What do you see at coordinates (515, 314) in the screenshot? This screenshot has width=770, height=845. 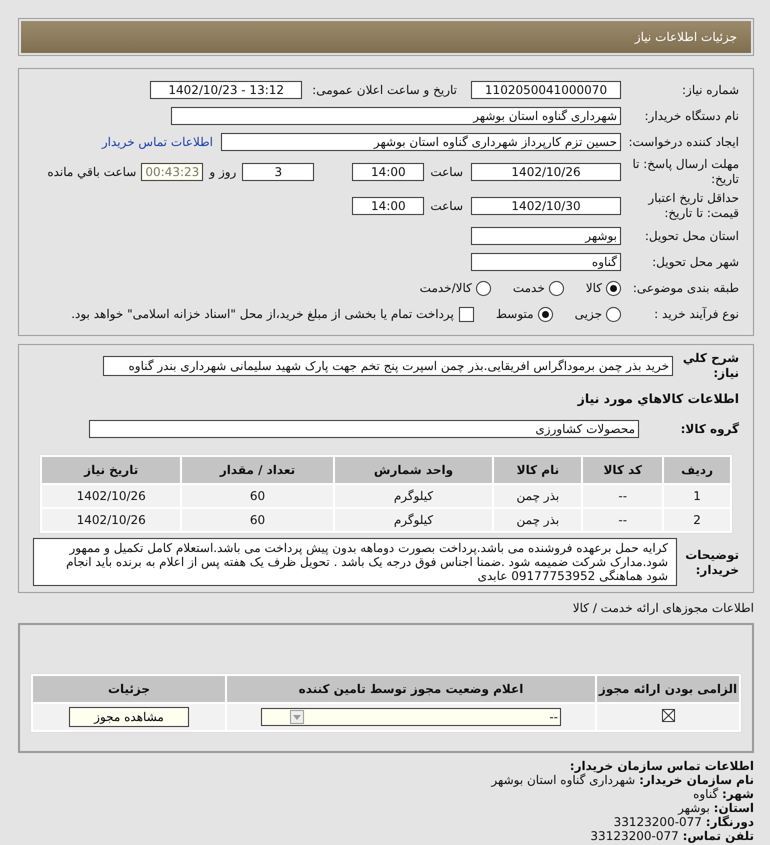 I see `radio-label: متوسط` at bounding box center [515, 314].